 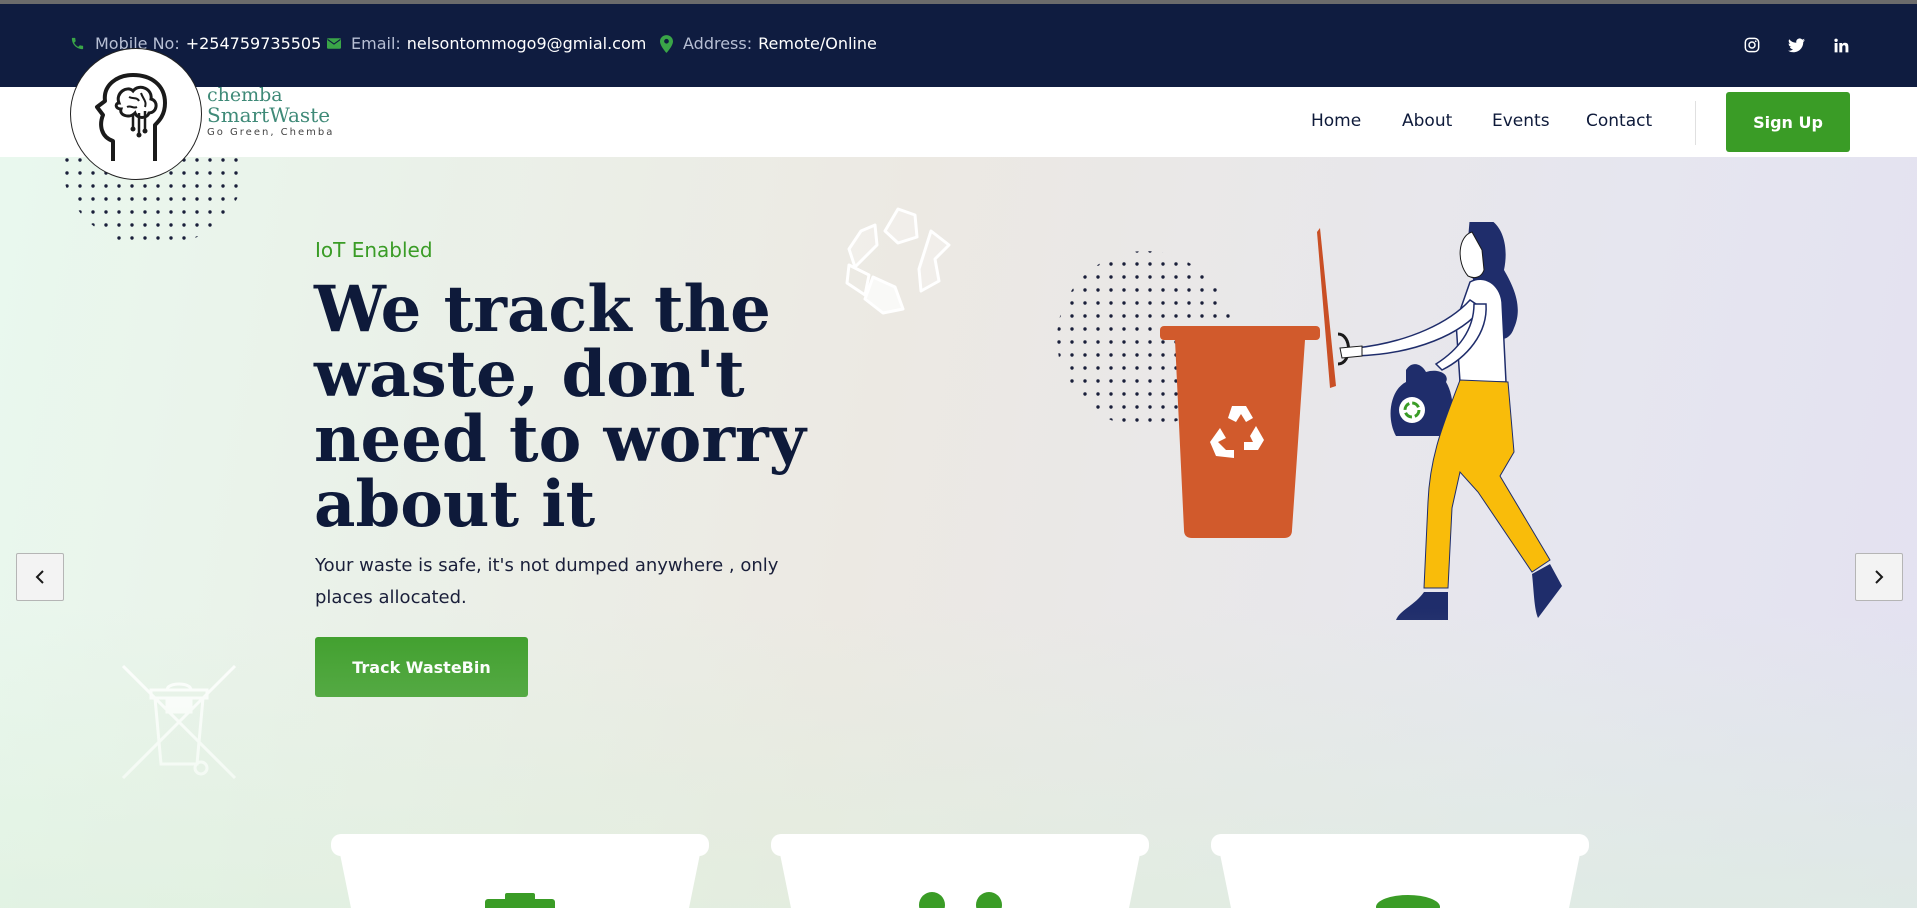 I want to click on track-wastebin-button: Track WasteBin, so click(x=421, y=667).